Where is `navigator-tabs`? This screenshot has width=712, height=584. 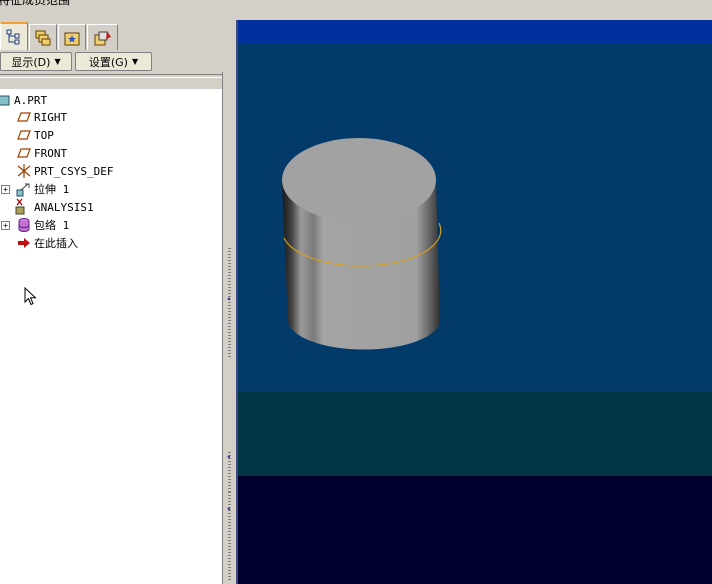
navigator-tabs is located at coordinates (115, 36).